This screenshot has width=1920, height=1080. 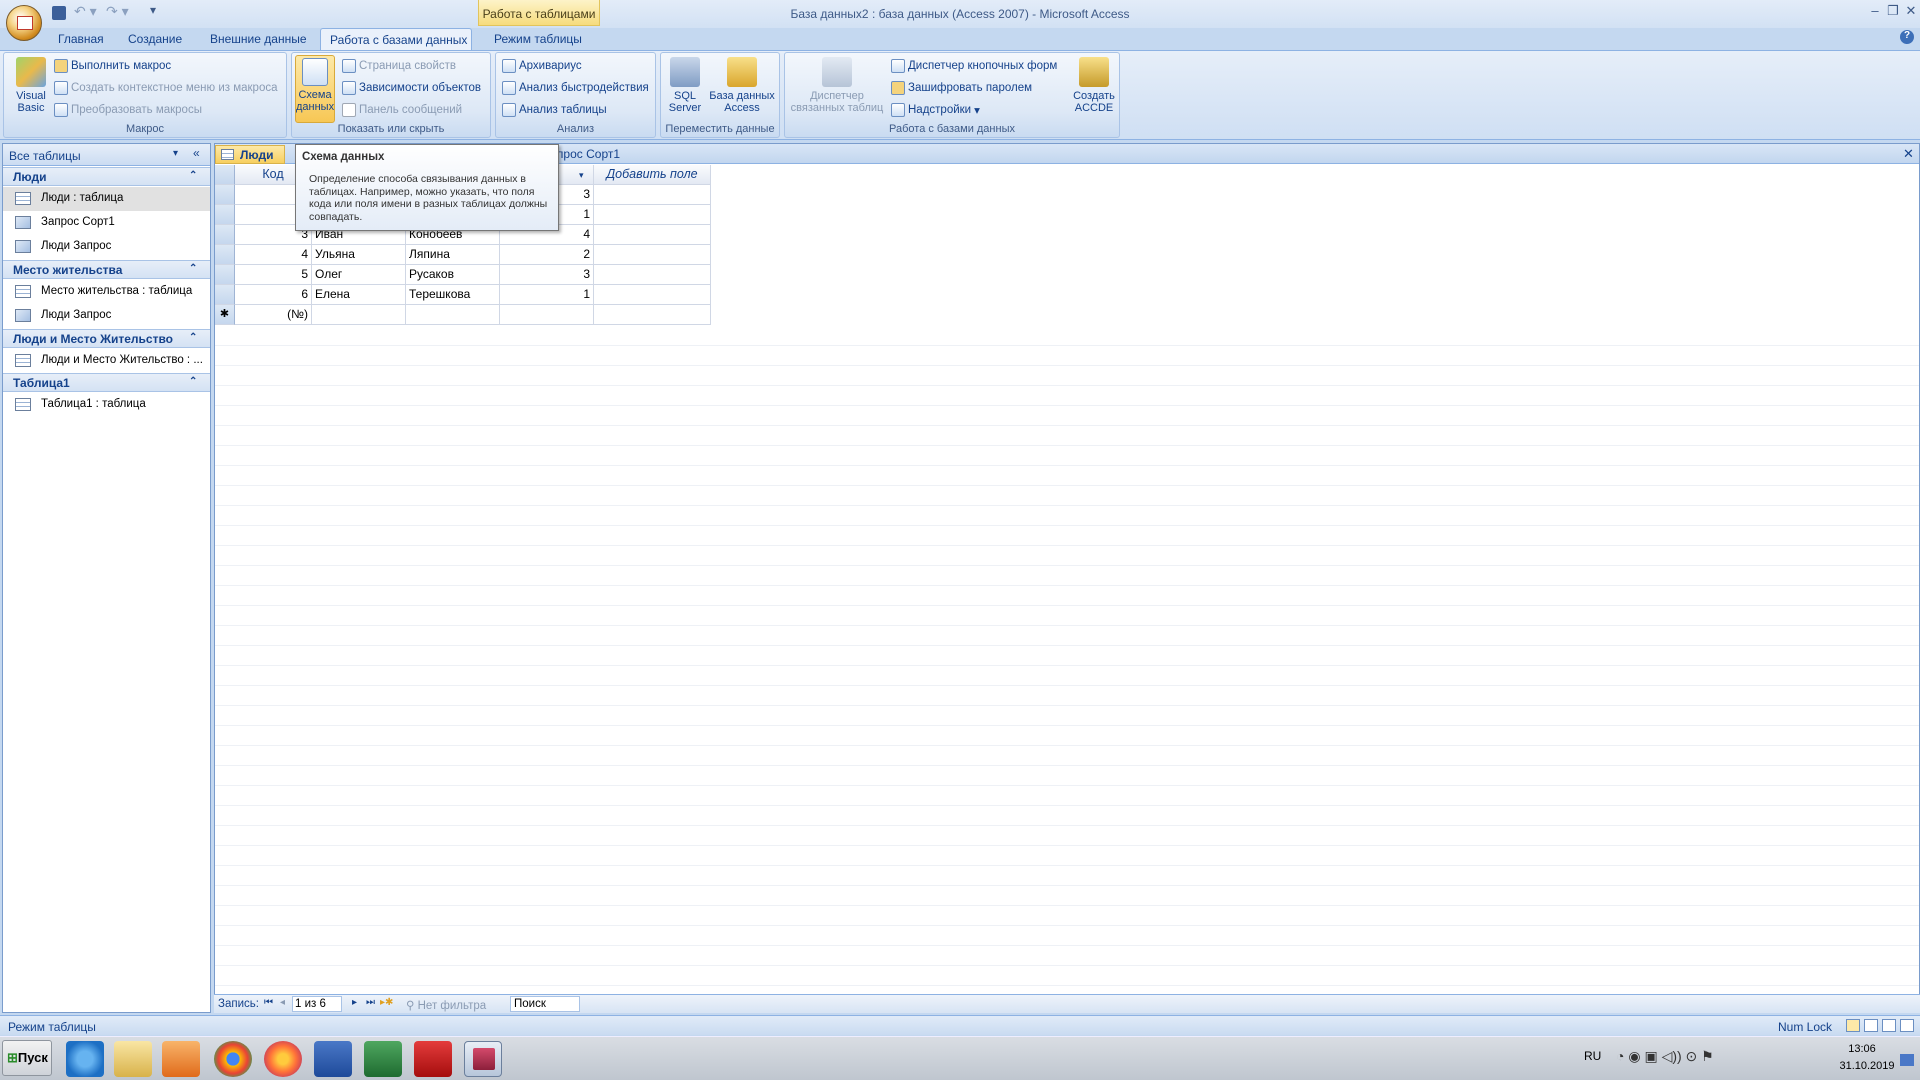 I want to click on linked-table-manager-button: Диспетчер связанных таблиц, so click(x=837, y=85).